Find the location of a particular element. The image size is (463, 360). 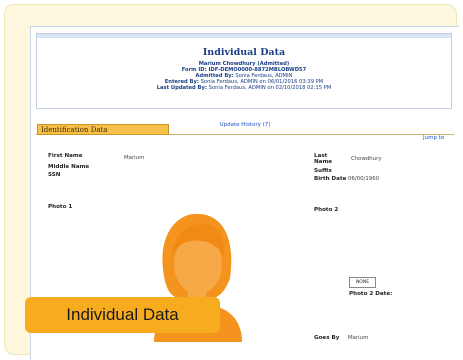

last-updated-label: Last Updated By: is located at coordinates (181, 88).